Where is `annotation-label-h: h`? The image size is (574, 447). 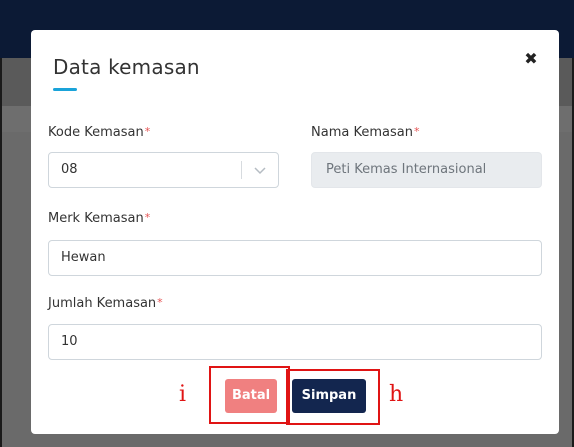 annotation-label-h: h is located at coordinates (396, 394).